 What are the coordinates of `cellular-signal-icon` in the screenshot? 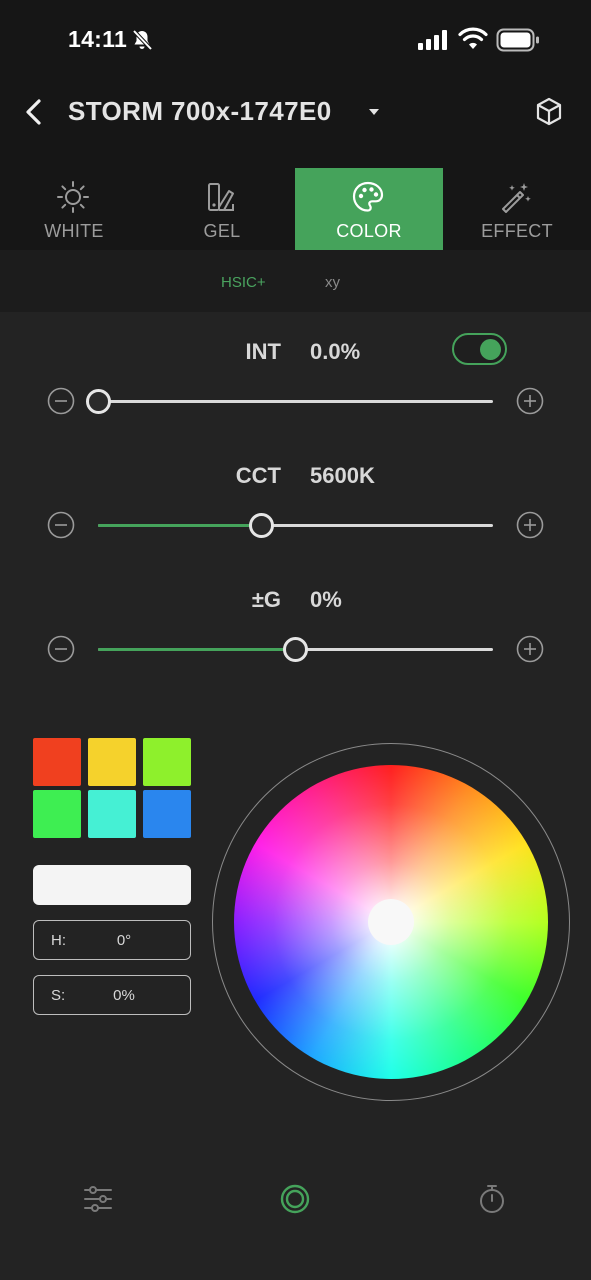 It's located at (432, 40).